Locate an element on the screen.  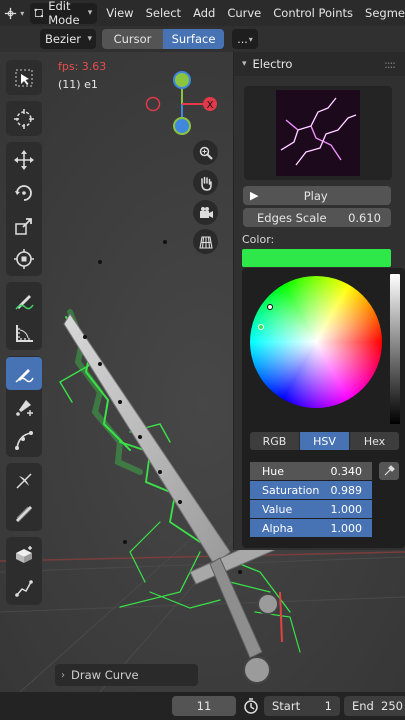
scale-tool is located at coordinates (24, 225).